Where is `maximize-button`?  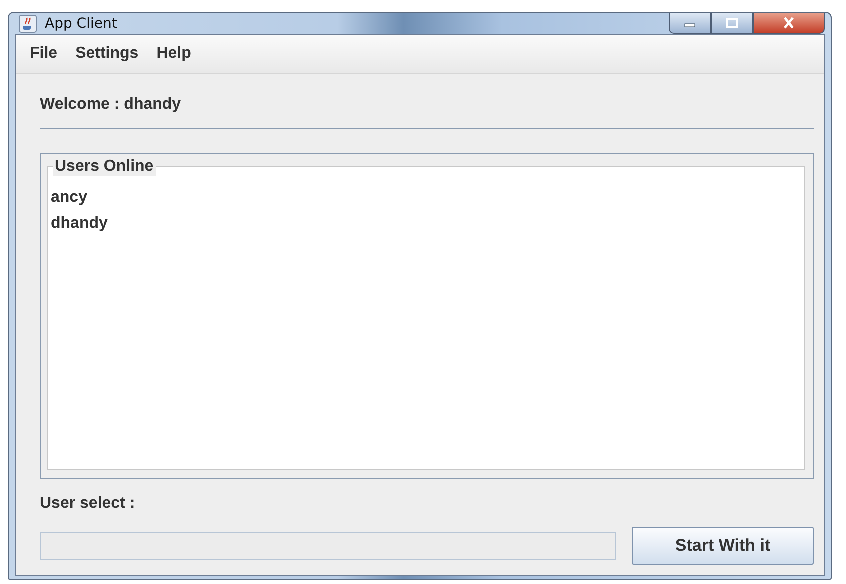
maximize-button is located at coordinates (732, 23).